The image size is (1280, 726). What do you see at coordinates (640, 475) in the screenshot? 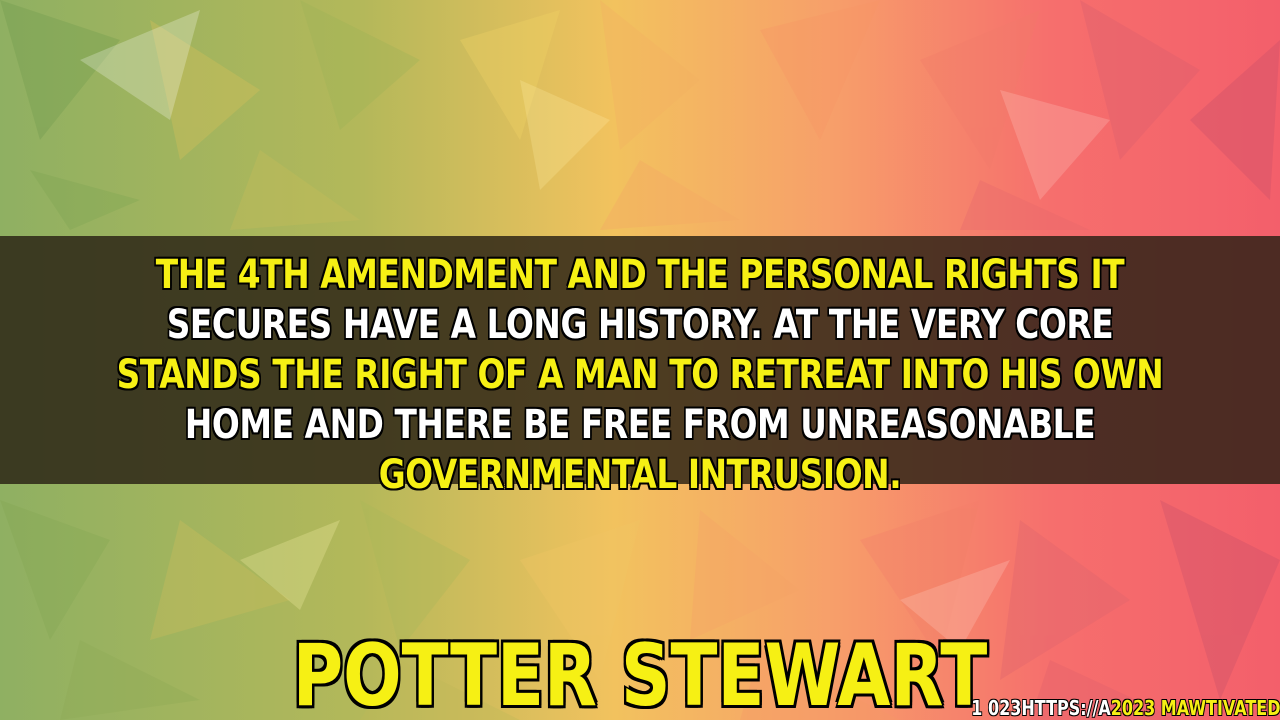
I see `quote-line-5: governmental intrusion.` at bounding box center [640, 475].